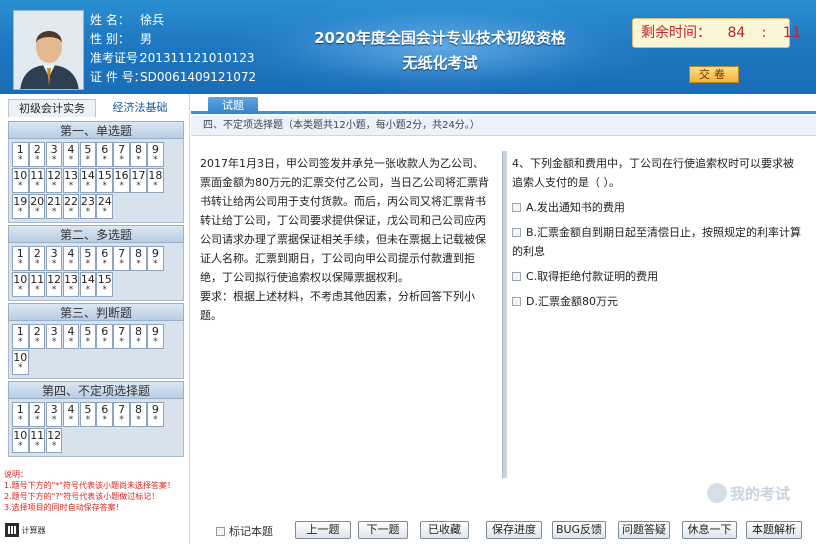 This screenshot has width=816, height=544. Describe the element at coordinates (709, 530) in the screenshot. I see `take-break-button: 休息一下` at that location.